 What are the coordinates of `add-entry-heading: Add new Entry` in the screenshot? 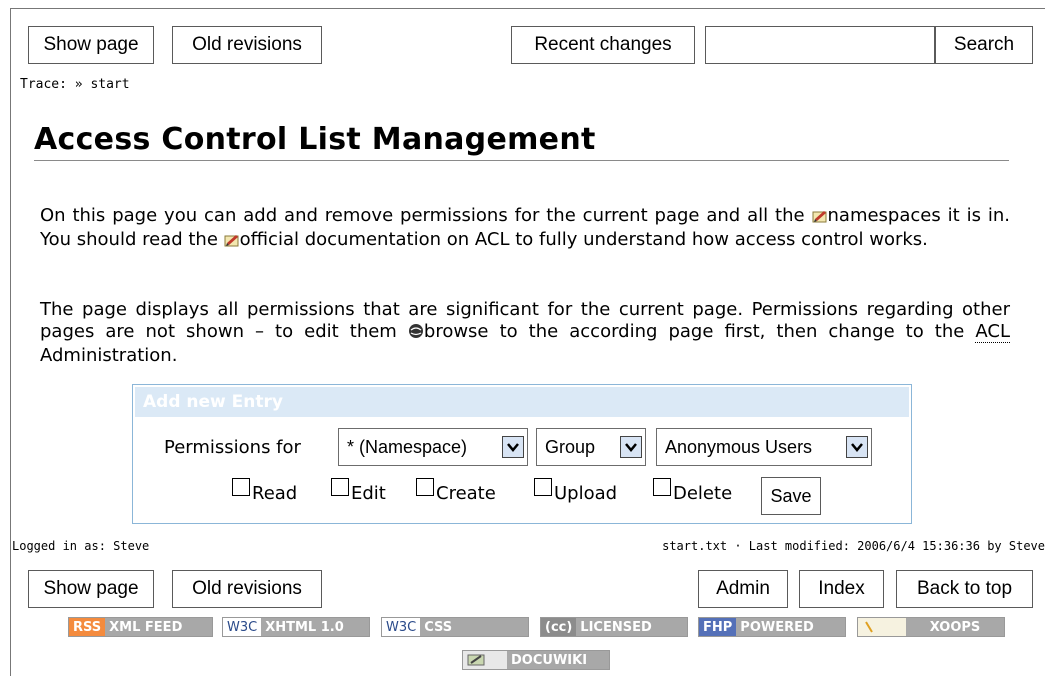 It's located at (522, 402).